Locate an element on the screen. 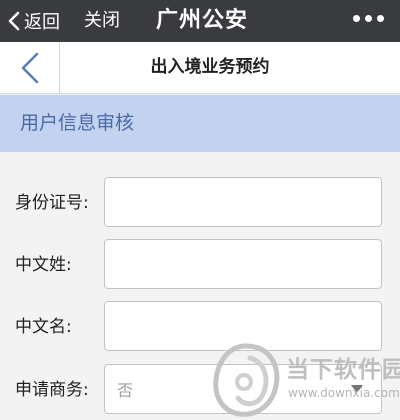 This screenshot has width=400, height=420. close-button: 关闭 is located at coordinates (102, 21).